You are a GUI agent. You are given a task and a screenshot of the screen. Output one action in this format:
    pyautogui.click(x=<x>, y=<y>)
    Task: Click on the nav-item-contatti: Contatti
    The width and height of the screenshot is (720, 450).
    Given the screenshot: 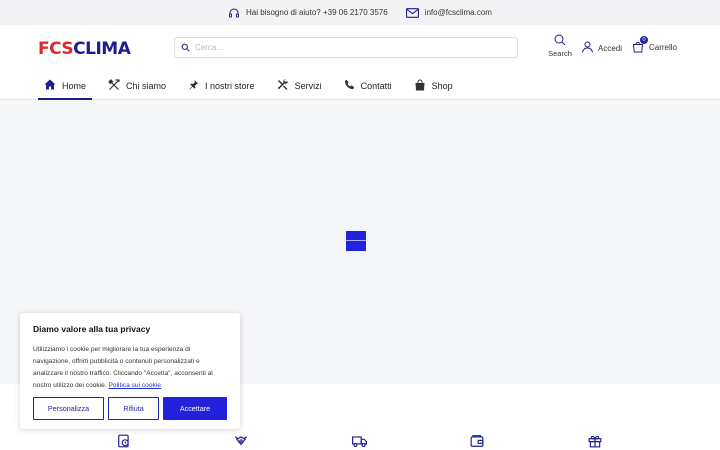 What is the action you would take?
    pyautogui.click(x=368, y=85)
    